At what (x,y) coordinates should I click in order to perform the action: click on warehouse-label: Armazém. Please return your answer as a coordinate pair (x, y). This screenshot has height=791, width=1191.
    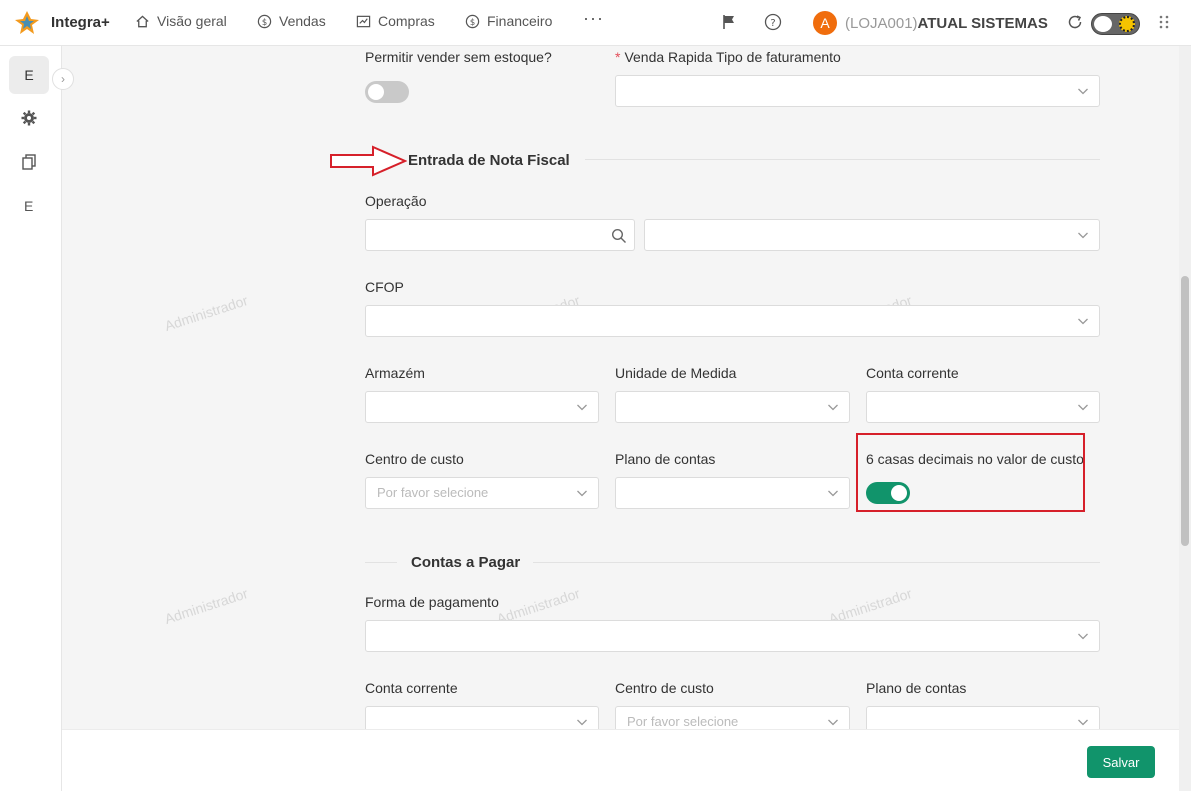
    Looking at the image, I should click on (395, 373).